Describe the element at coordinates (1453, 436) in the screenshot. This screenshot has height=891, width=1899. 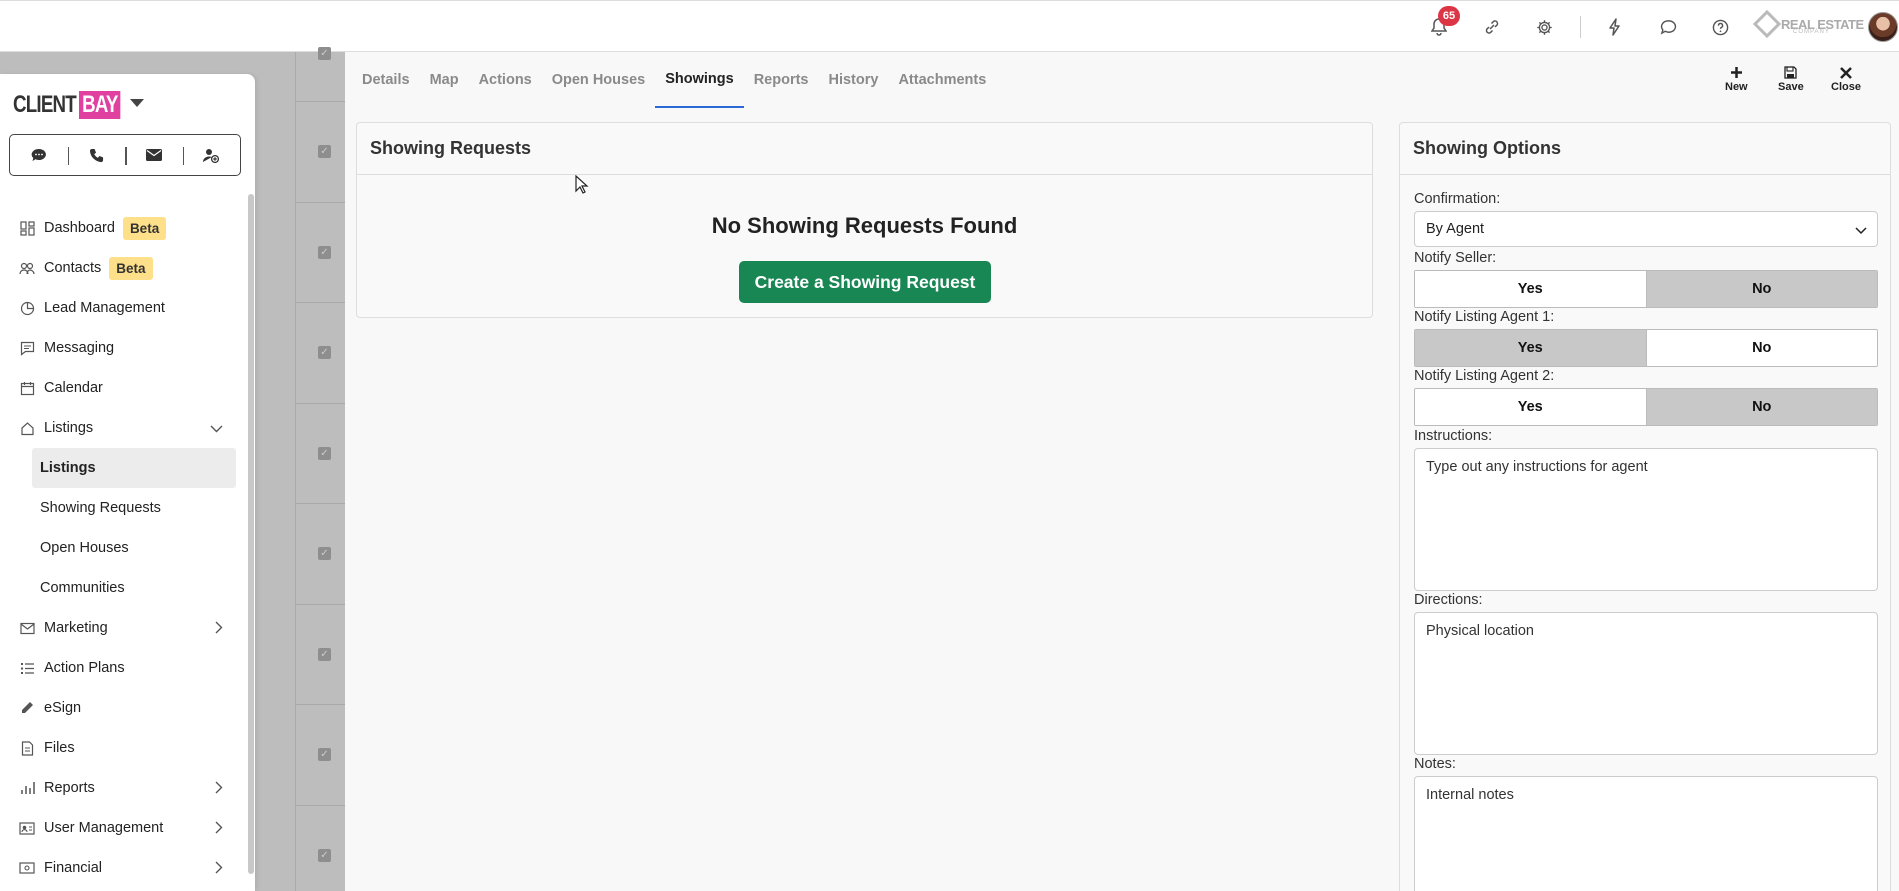
I see `instructions-label: Instructions:` at that location.